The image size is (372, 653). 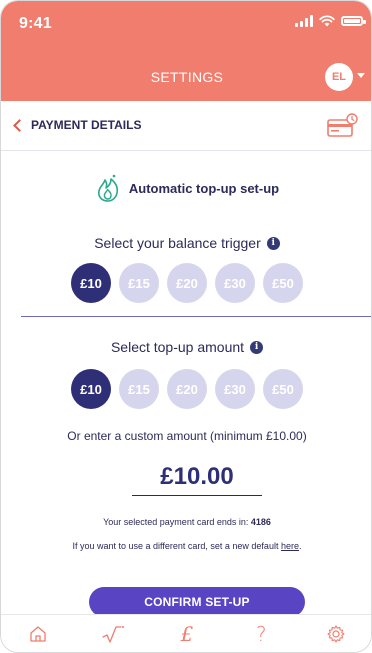 I want to click on chevron-down-icon, so click(x=361, y=75).